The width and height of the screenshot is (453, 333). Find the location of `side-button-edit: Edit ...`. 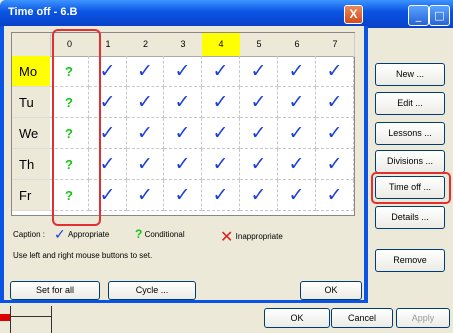

side-button-edit: Edit ... is located at coordinates (410, 103).